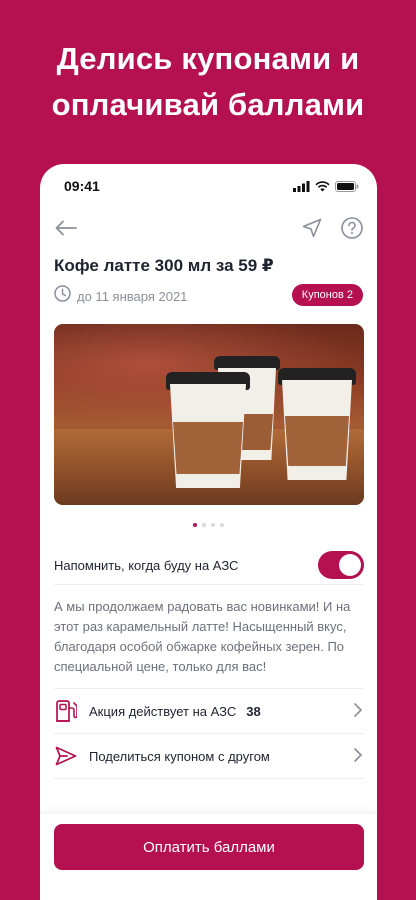  What do you see at coordinates (301, 188) in the screenshot?
I see `signal-icon` at bounding box center [301, 188].